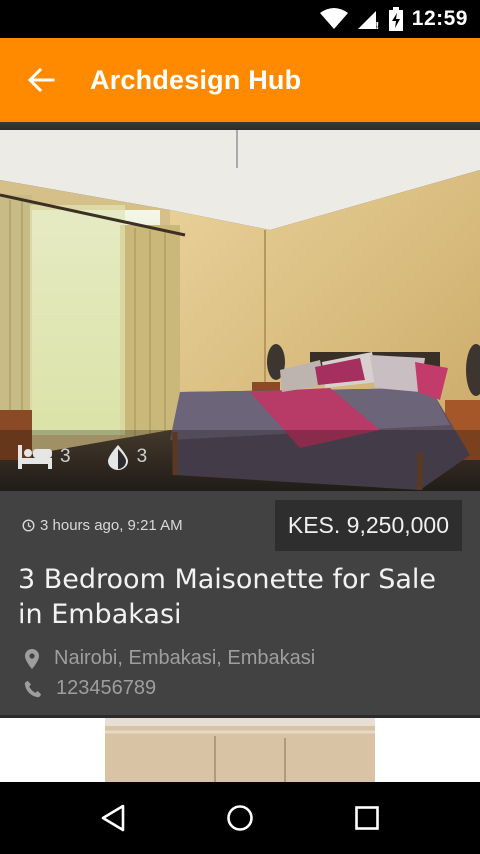 Image resolution: width=480 pixels, height=854 pixels. What do you see at coordinates (240, 126) in the screenshot?
I see `app-bar-shadow` at bounding box center [240, 126].